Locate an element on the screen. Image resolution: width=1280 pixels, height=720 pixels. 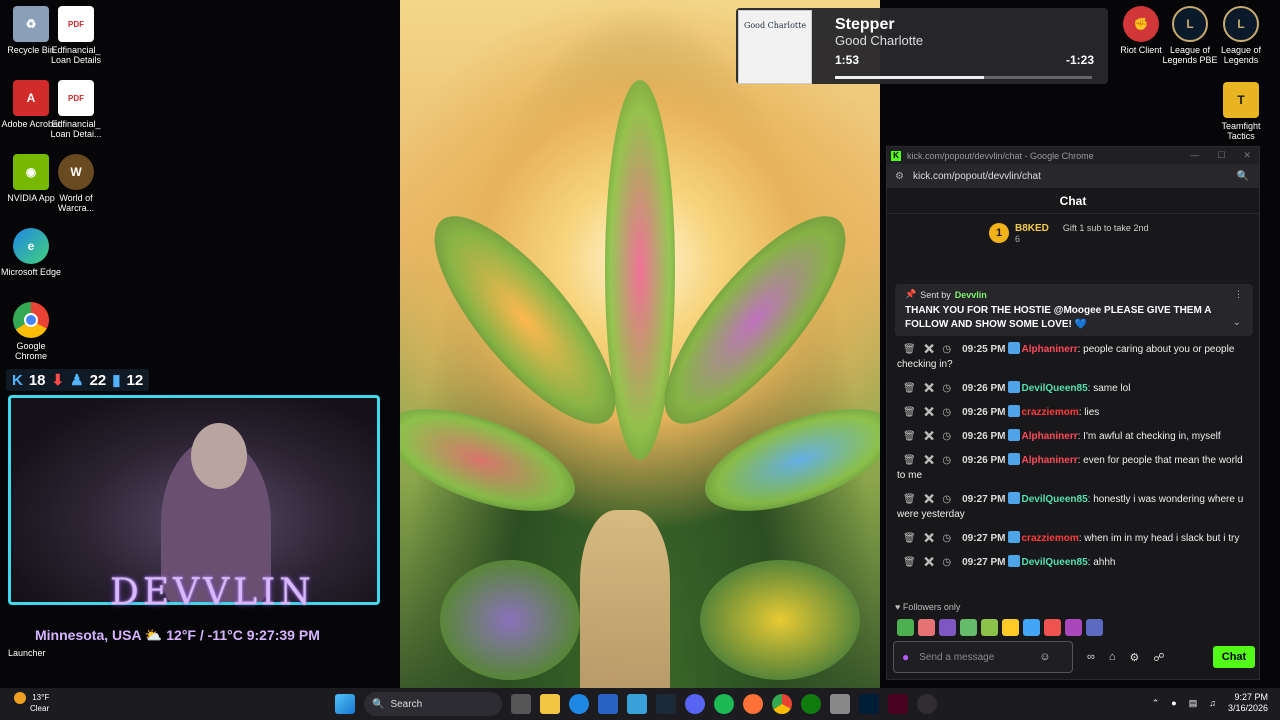
xbox-icon is located at coordinates (811, 704).